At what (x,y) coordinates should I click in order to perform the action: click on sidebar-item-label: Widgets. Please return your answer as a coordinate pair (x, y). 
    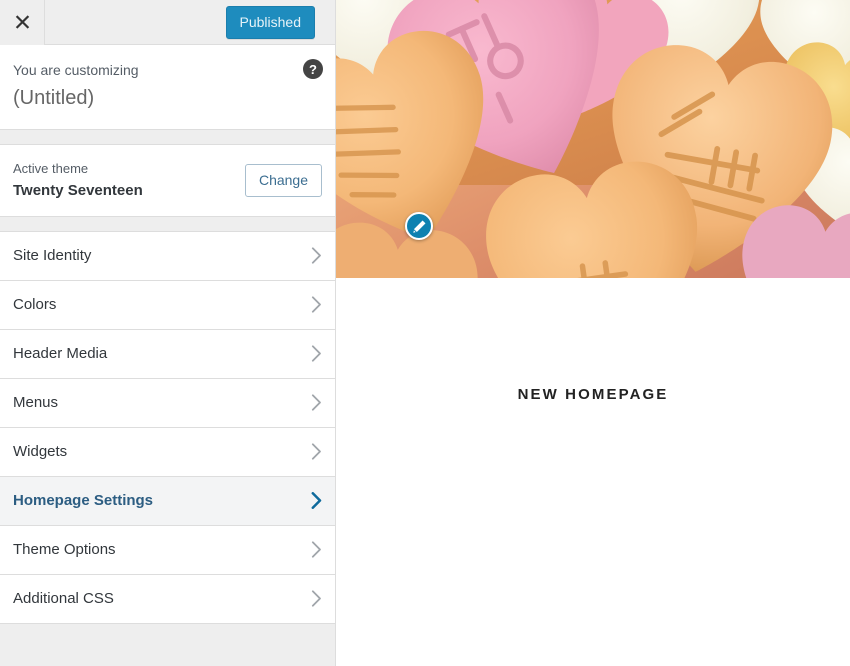
    Looking at the image, I should click on (40, 452).